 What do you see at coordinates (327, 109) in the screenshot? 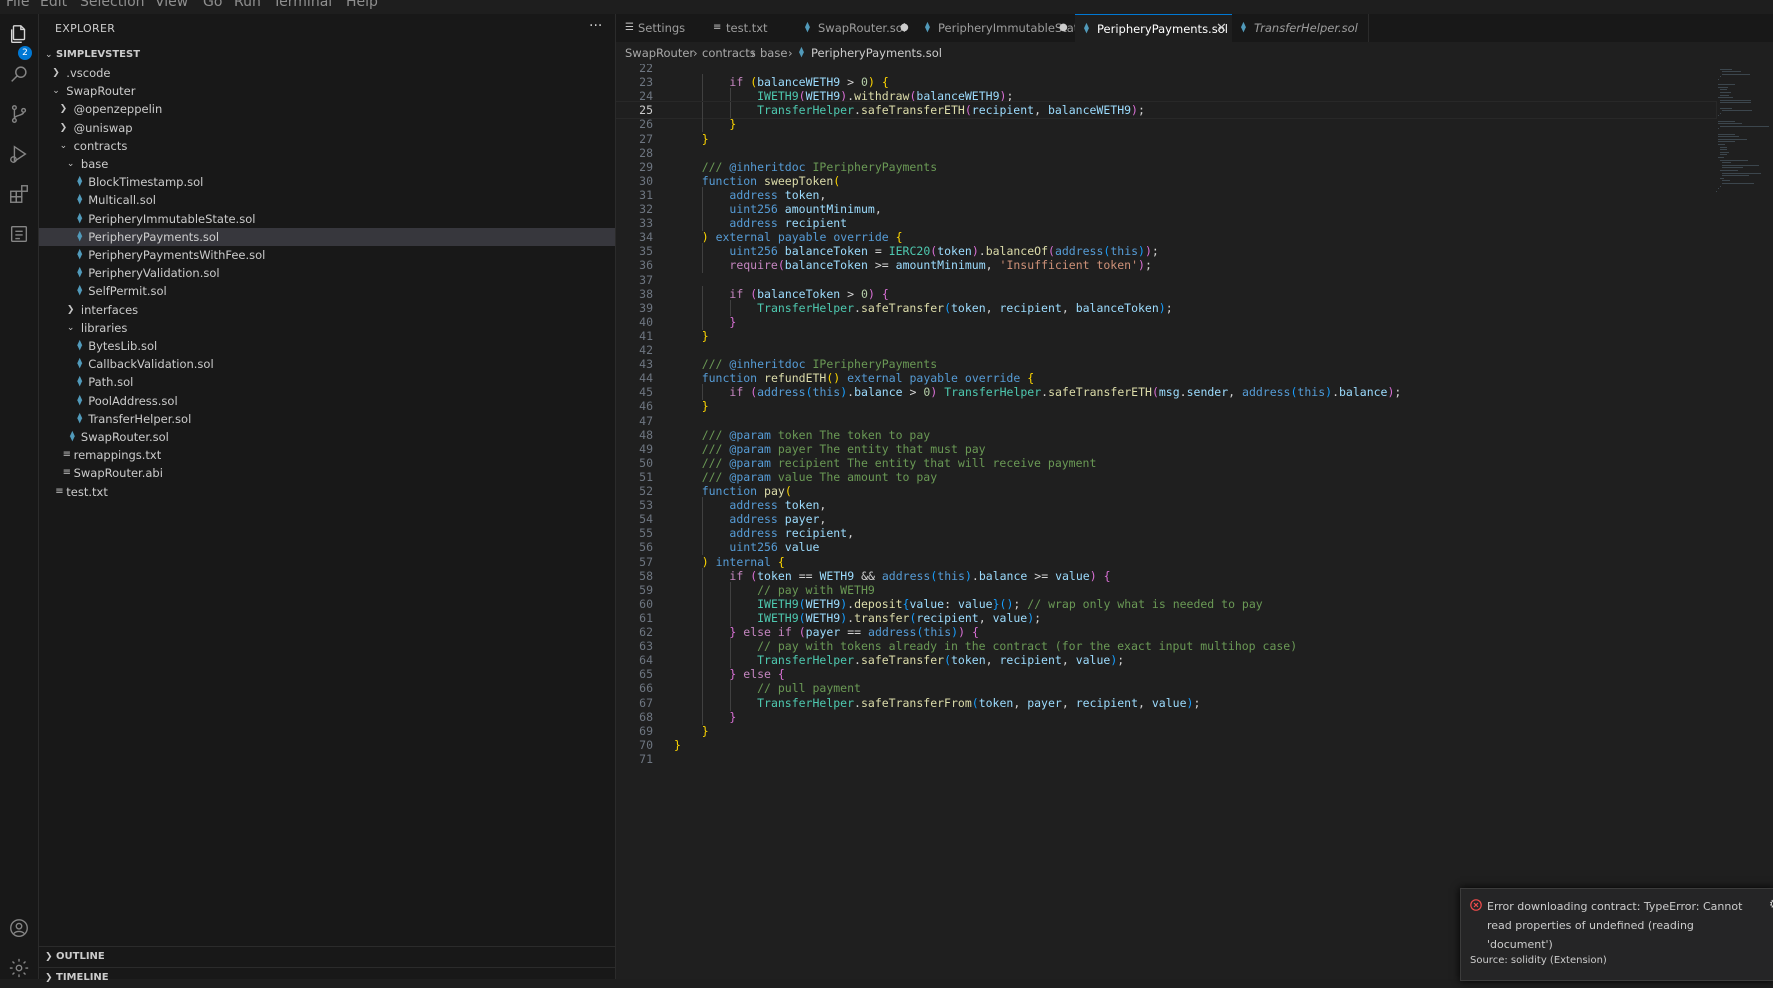
I see `tree-folder: ❯ @openzeppelin` at bounding box center [327, 109].